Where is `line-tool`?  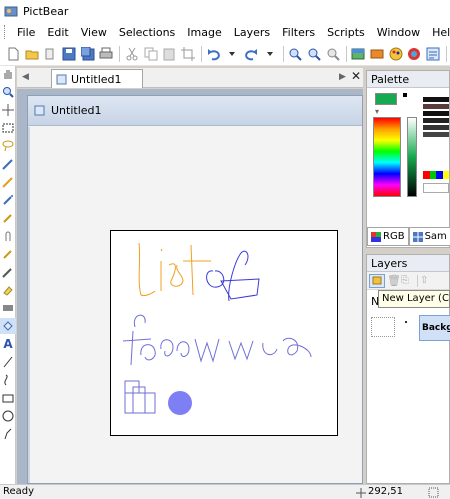 line-tool is located at coordinates (8, 362).